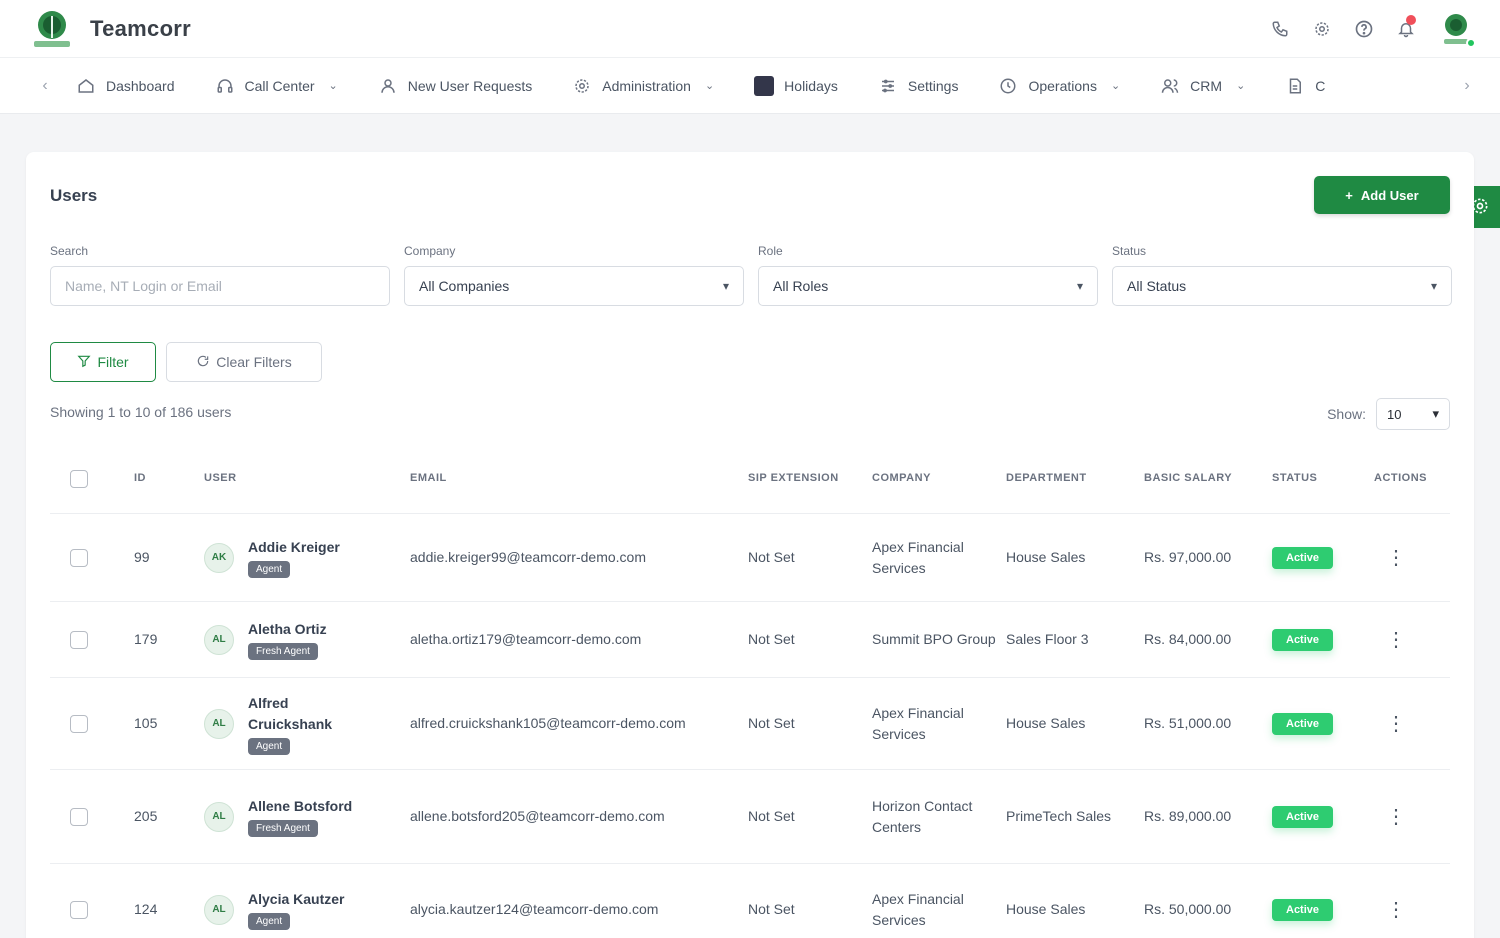 The image size is (1500, 938). I want to click on refresh-icon, so click(203, 362).